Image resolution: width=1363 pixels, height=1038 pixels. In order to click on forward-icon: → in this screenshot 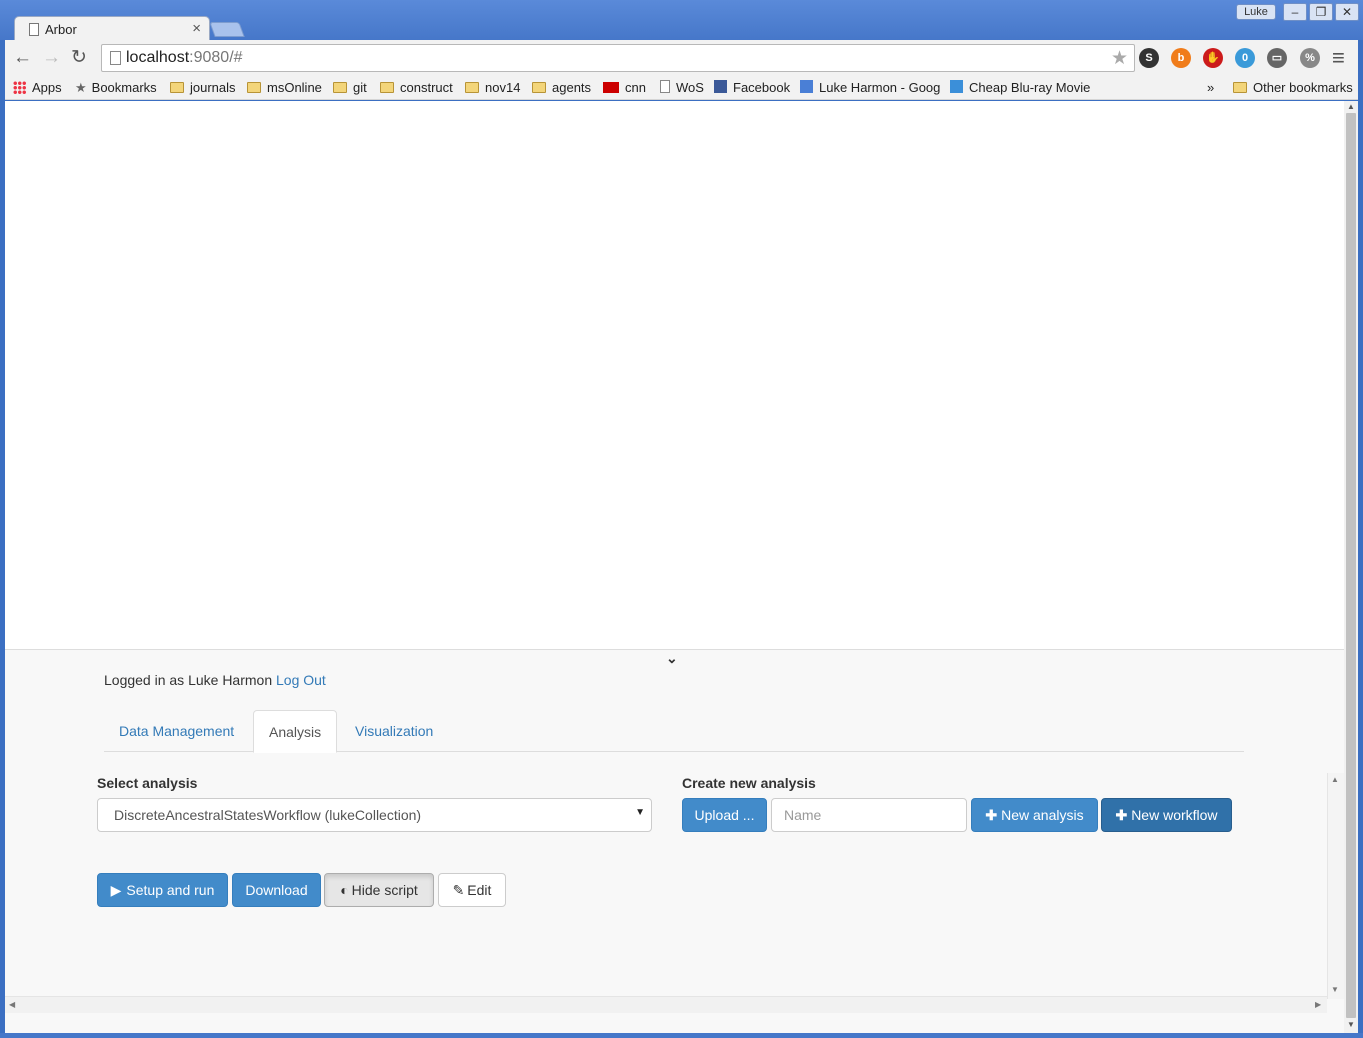, I will do `click(51, 58)`.